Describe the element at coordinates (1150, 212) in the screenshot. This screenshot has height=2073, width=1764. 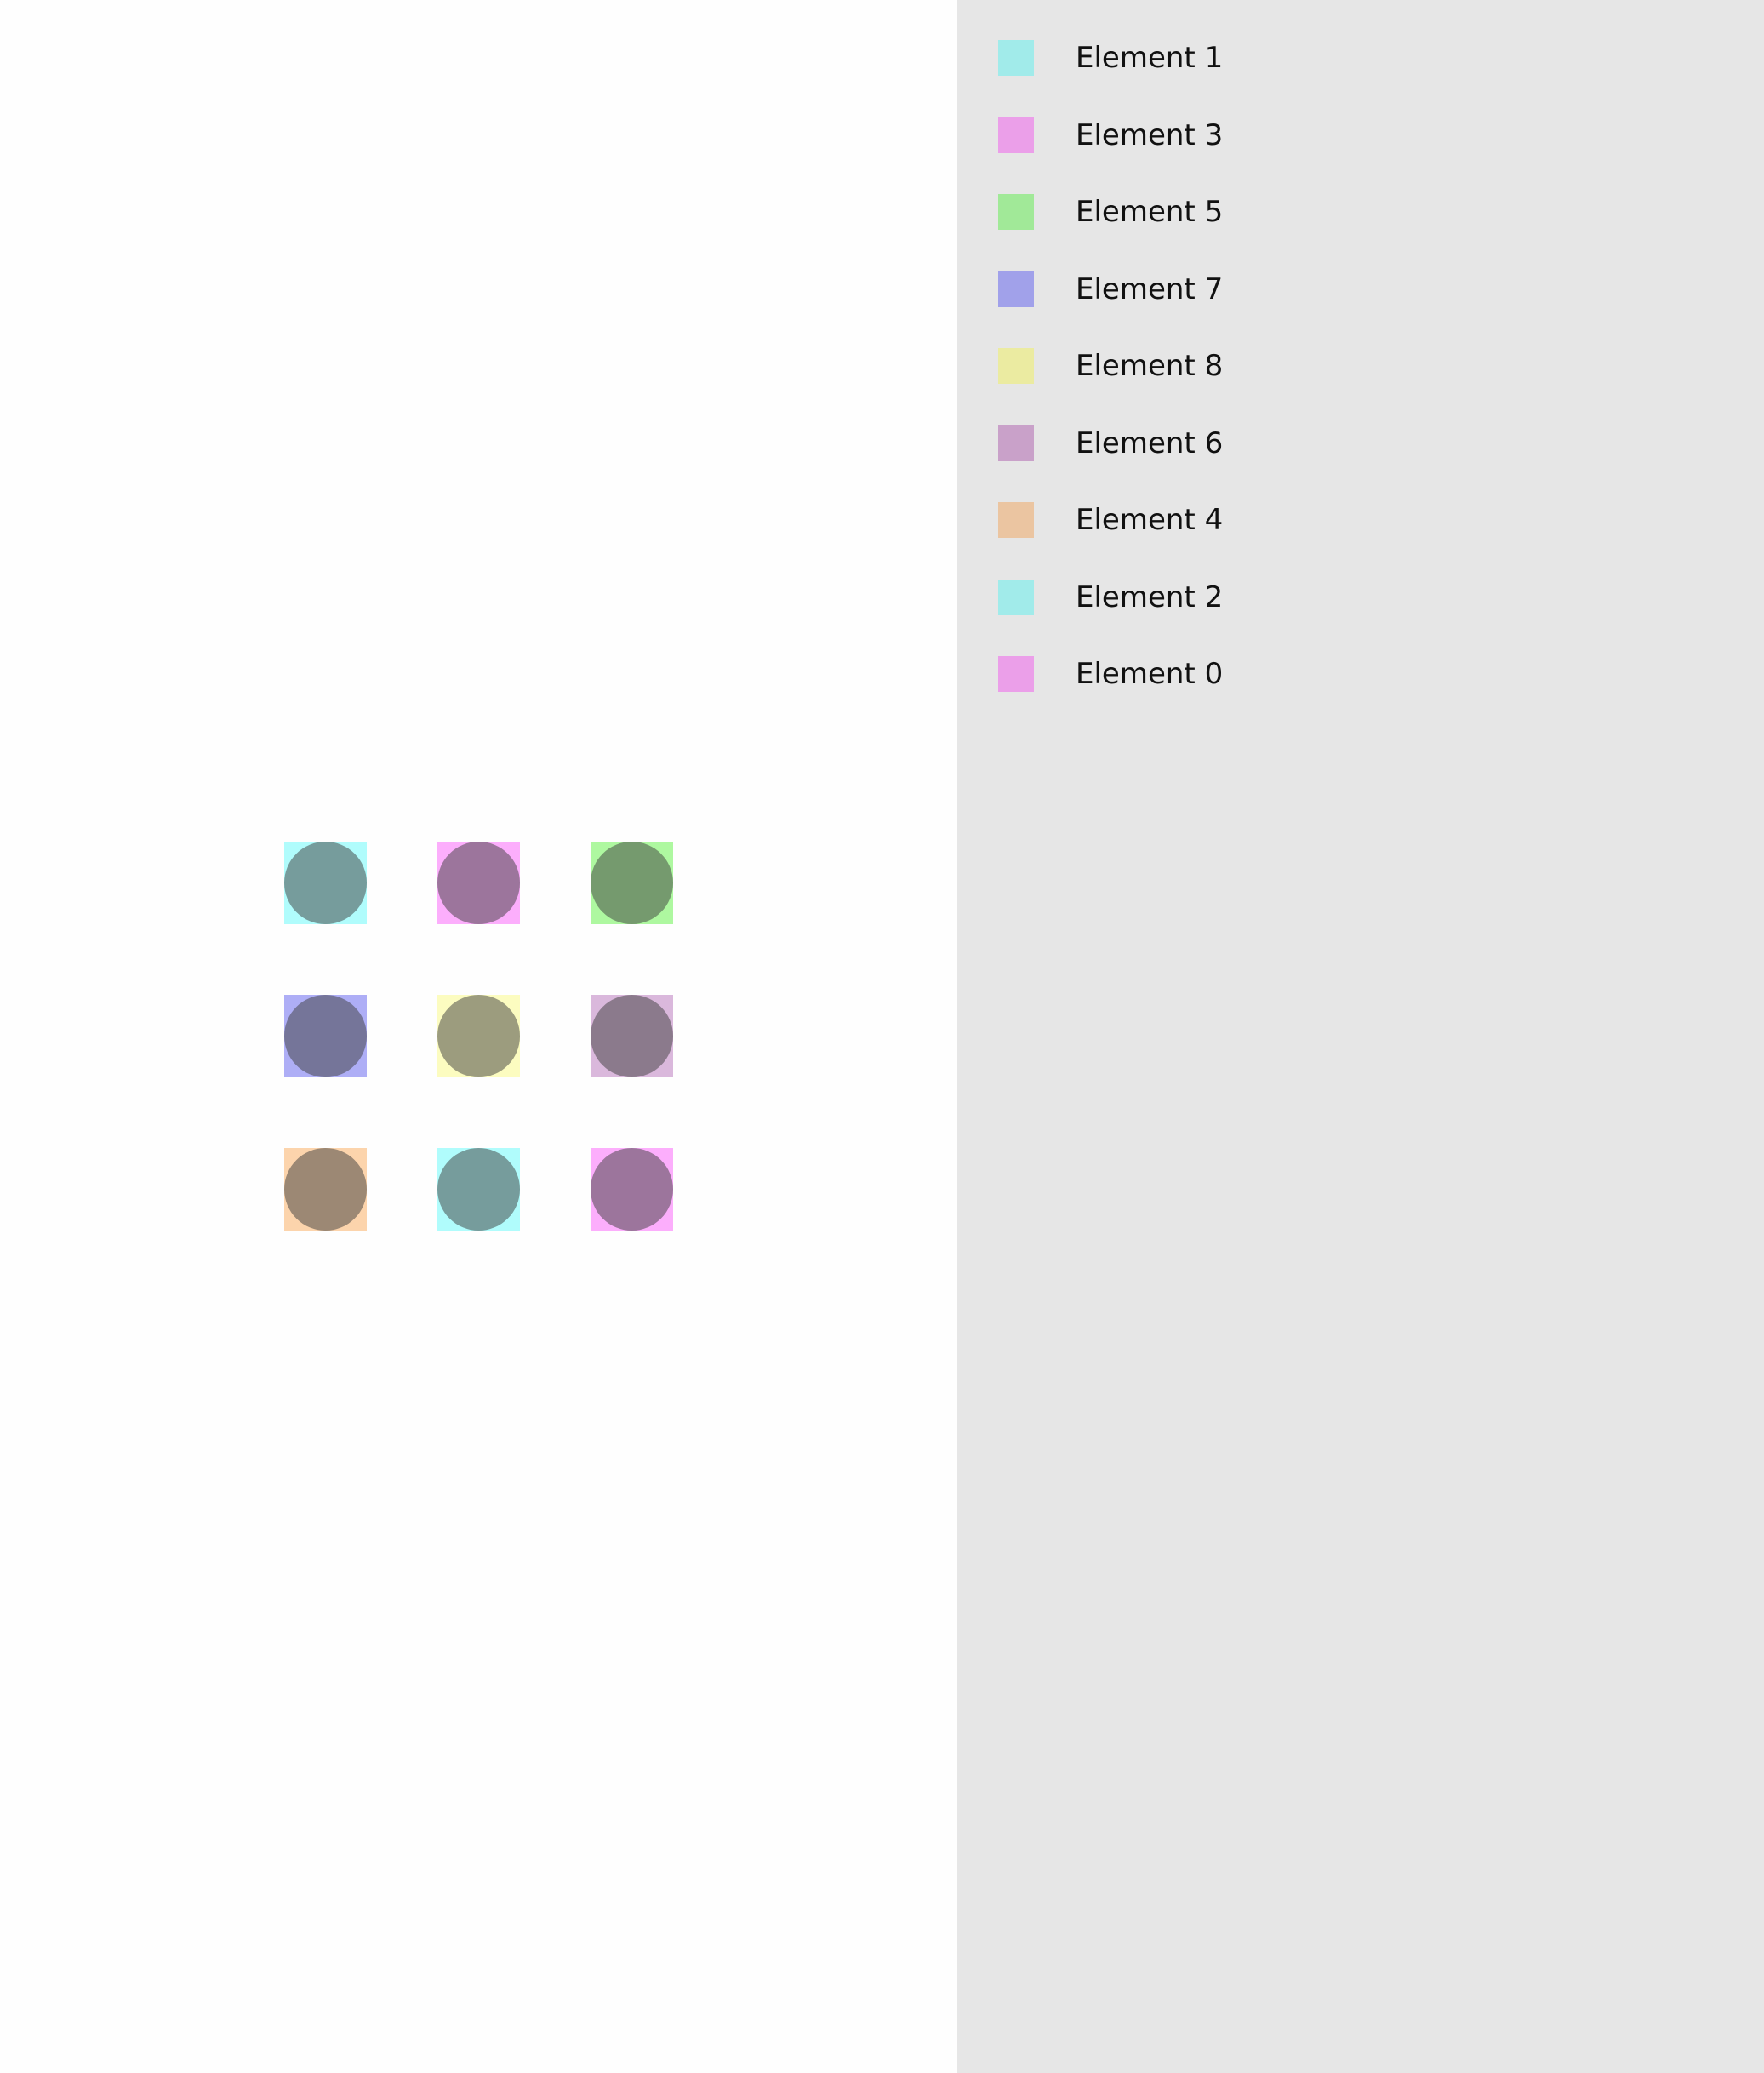
I see `legend-item-label: Element 5` at that location.